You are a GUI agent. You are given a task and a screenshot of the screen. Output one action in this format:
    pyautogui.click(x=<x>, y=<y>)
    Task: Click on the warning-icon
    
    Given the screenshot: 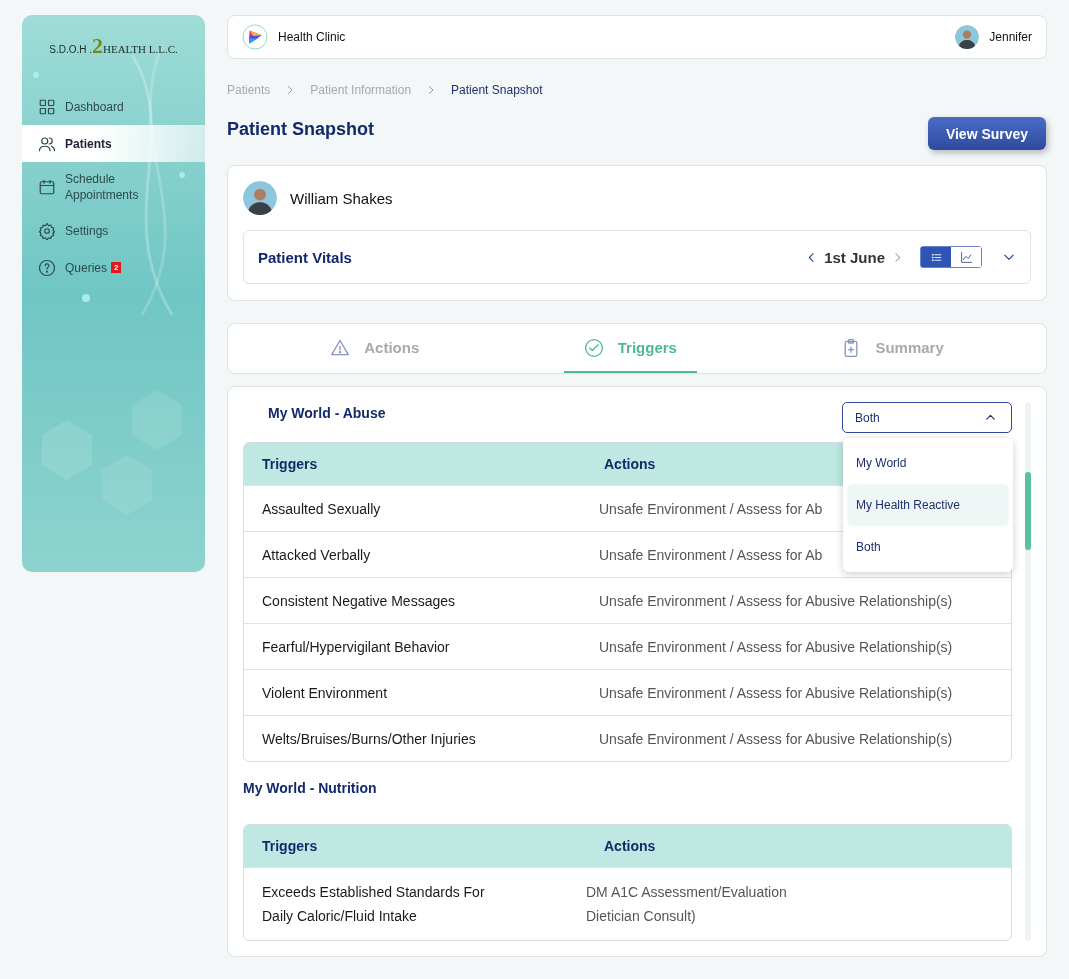 What is the action you would take?
    pyautogui.click(x=340, y=347)
    